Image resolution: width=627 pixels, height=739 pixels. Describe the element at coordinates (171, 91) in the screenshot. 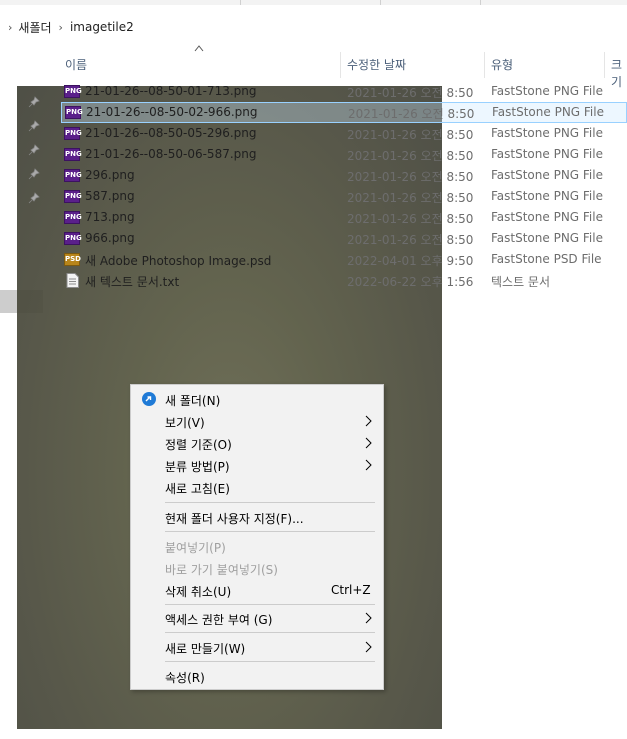

I see `file-name: 21-01-26--08-50-01-713.png` at that location.